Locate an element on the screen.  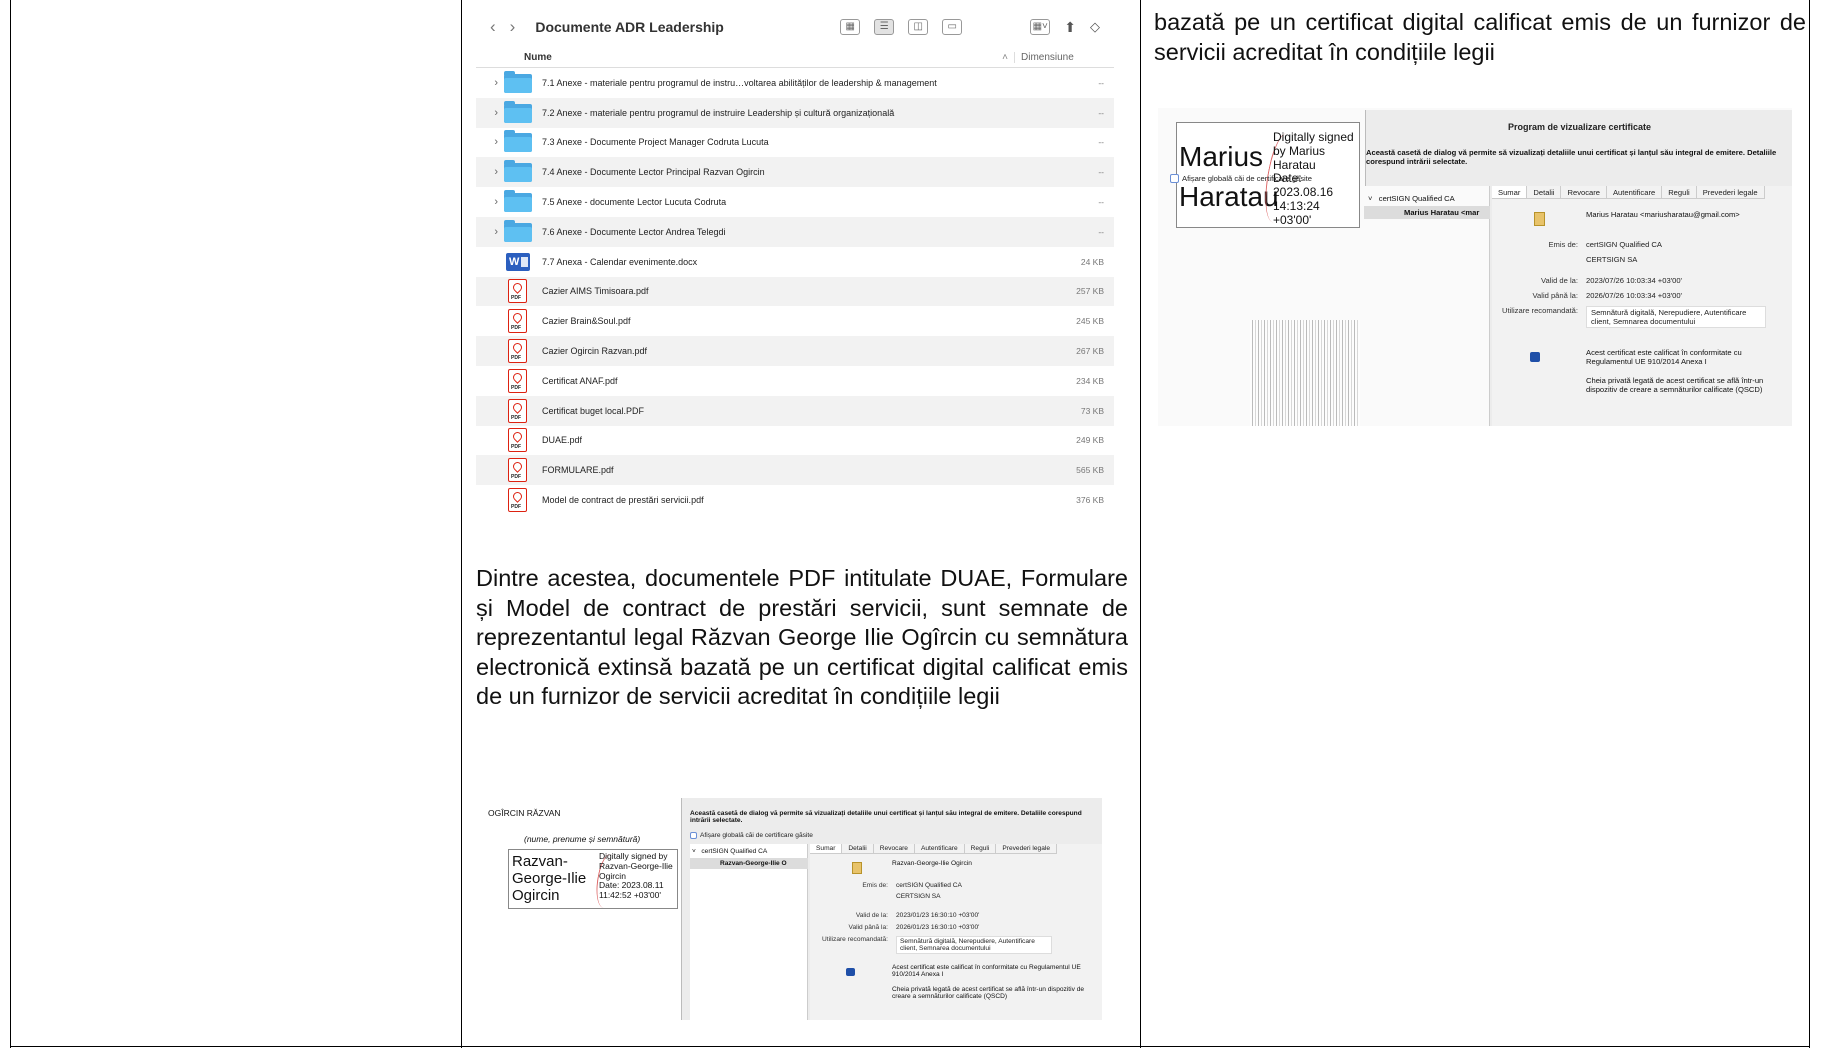
certificate-icon is located at coordinates (1539, 219).